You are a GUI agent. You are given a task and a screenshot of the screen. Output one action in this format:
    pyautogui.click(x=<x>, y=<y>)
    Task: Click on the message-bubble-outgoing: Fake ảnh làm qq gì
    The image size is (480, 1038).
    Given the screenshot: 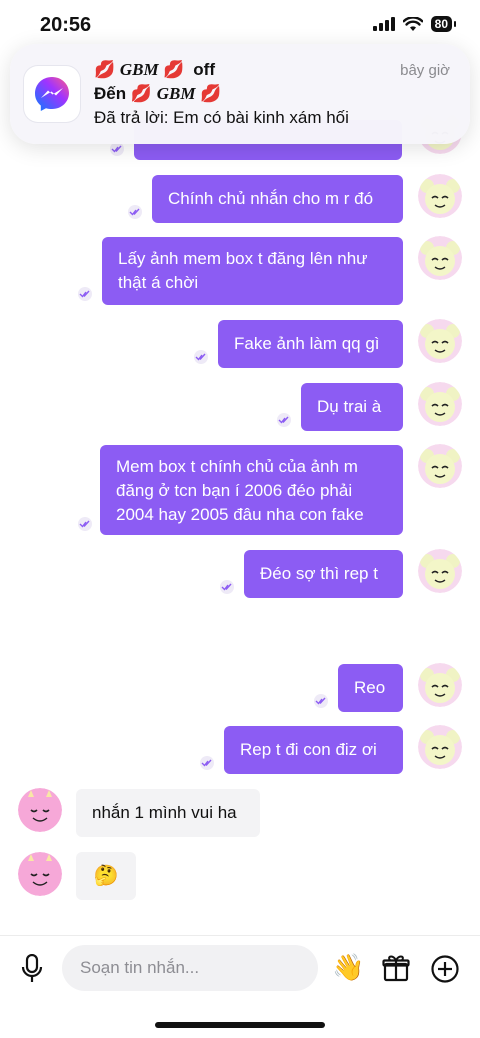 What is the action you would take?
    pyautogui.click(x=310, y=344)
    